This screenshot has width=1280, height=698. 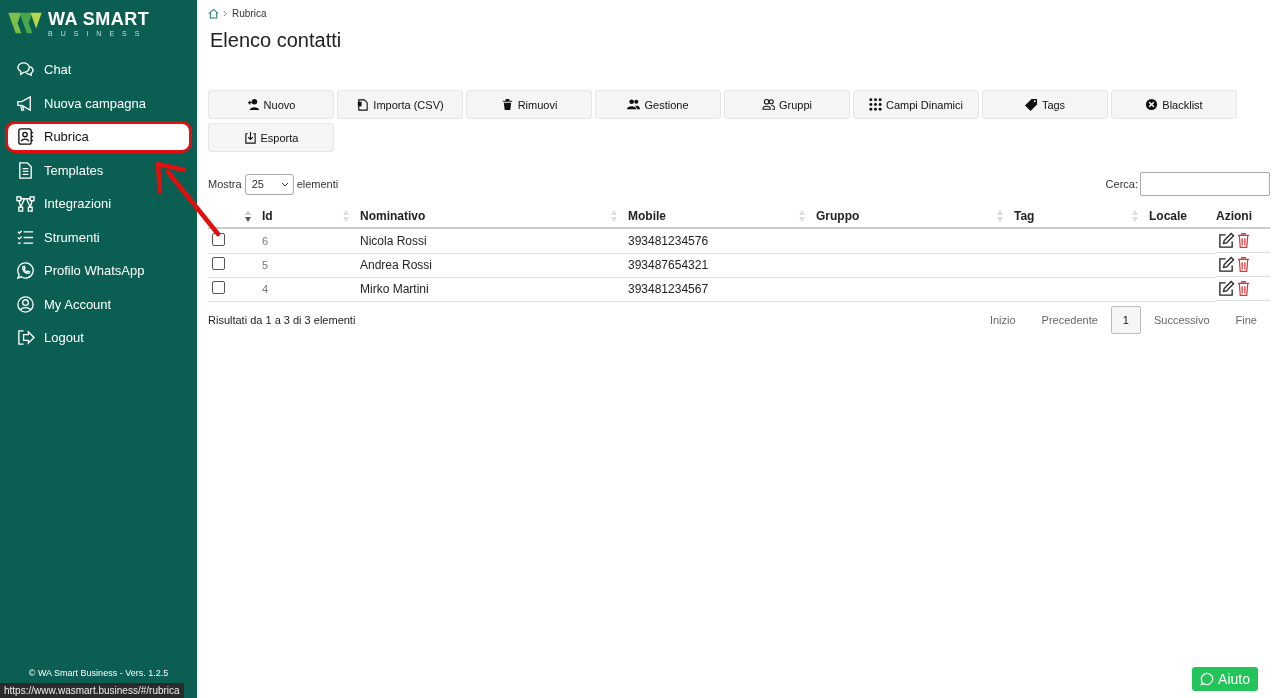 I want to click on sidebar-item: Logout, so click(x=98, y=338).